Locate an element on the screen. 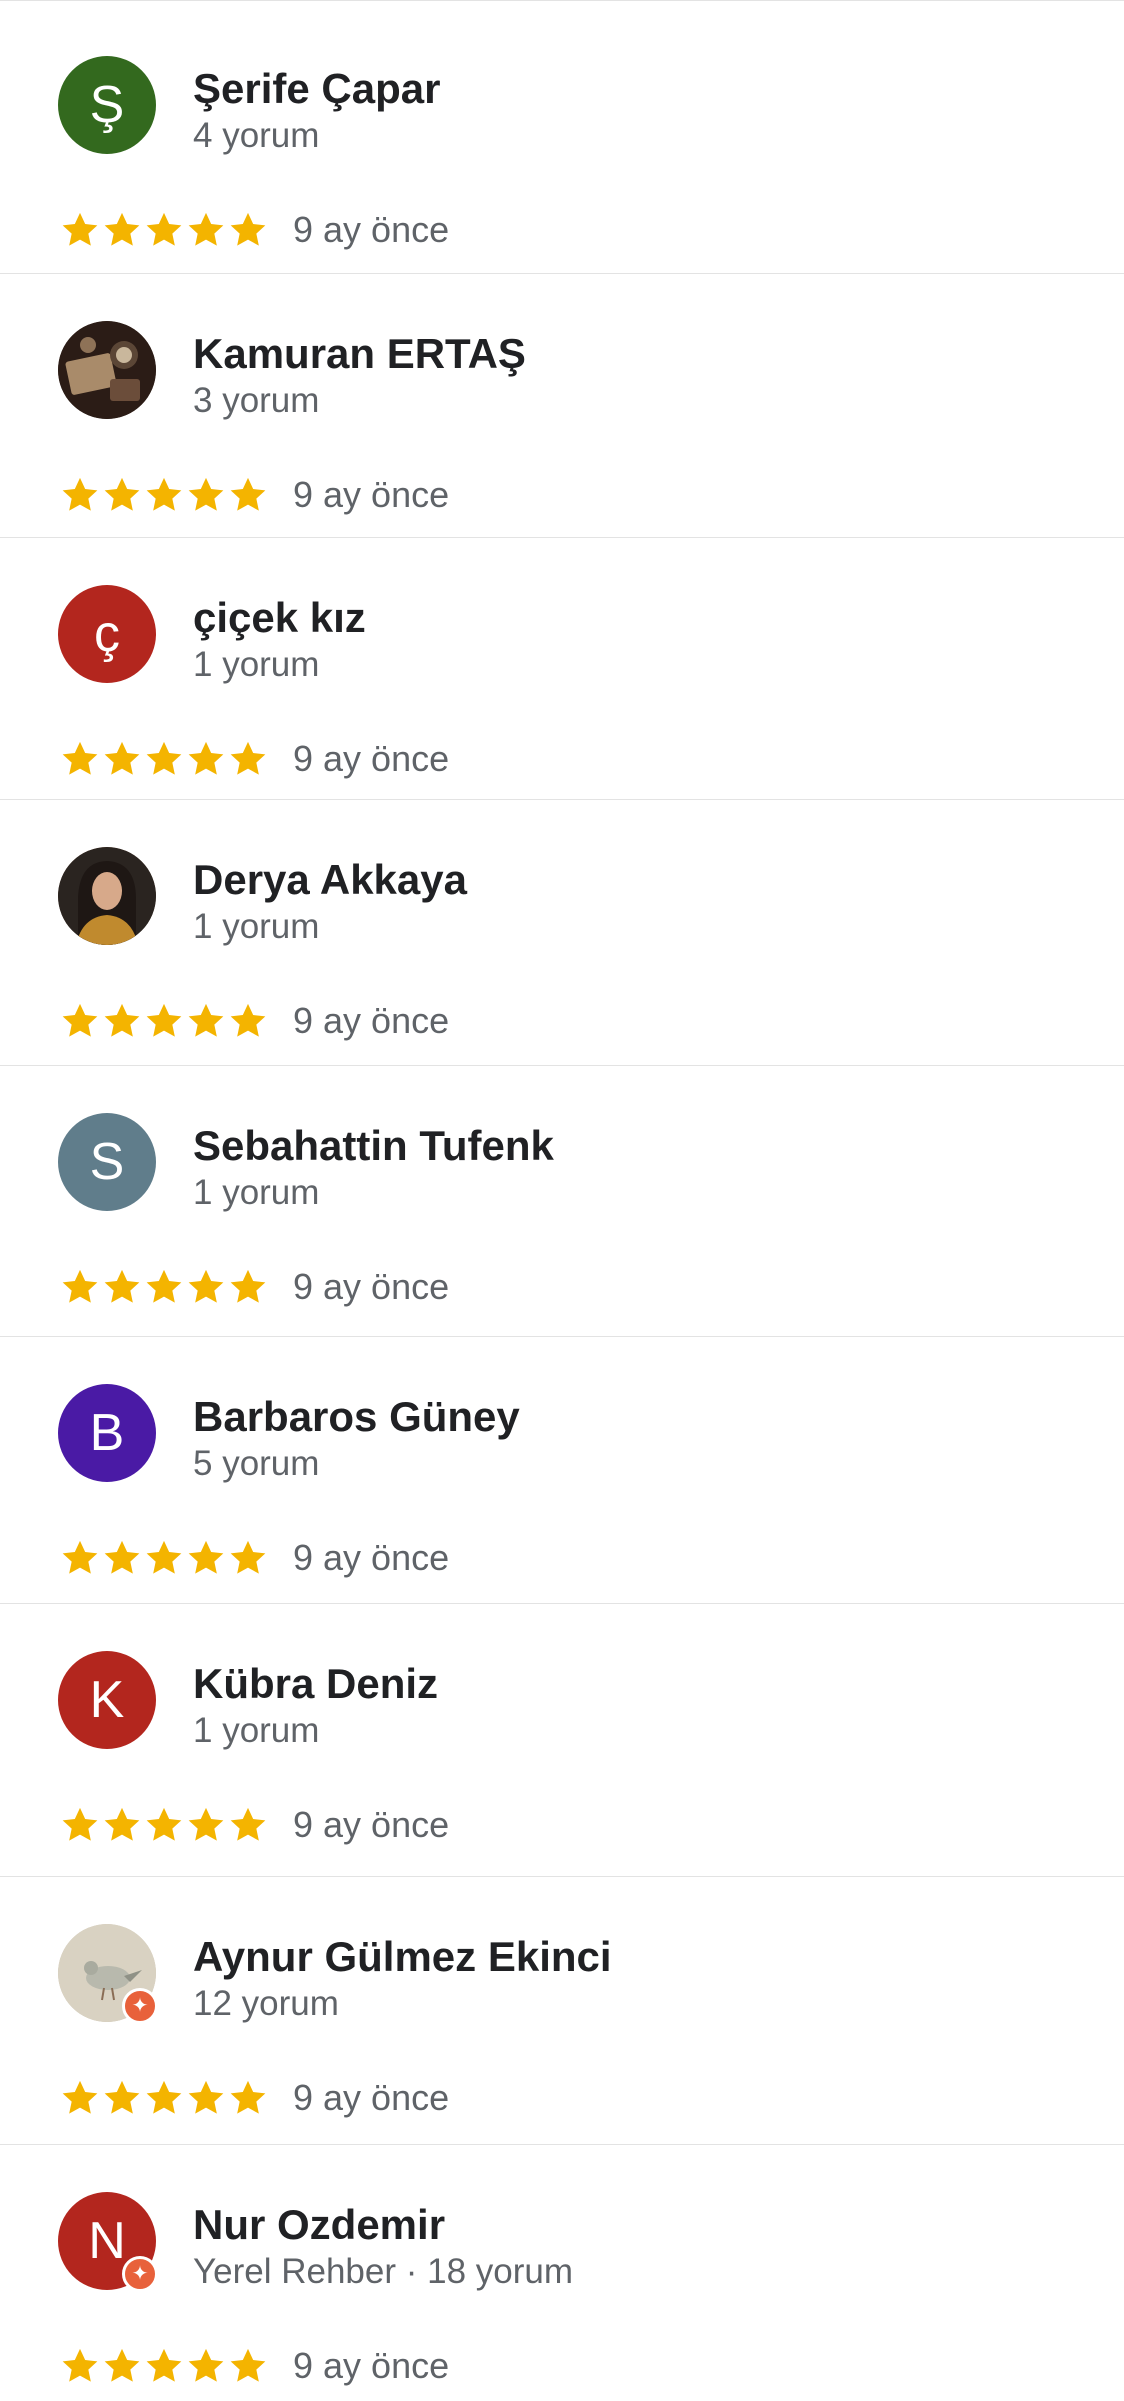 This screenshot has height=2401, width=1124. review-item: ✦ Aynur Gülmez Ekinci 12 yorum 9 ay önce is located at coordinates (562, 2011).